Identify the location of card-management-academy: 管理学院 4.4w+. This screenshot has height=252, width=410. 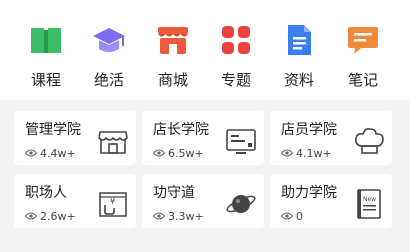
(75, 138).